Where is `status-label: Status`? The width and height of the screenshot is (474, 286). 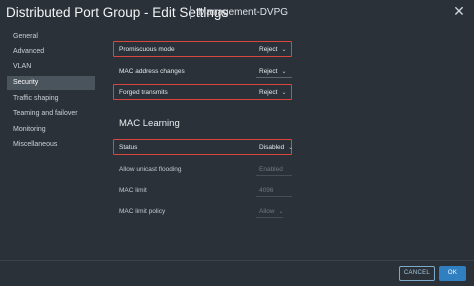
status-label: Status is located at coordinates (128, 147).